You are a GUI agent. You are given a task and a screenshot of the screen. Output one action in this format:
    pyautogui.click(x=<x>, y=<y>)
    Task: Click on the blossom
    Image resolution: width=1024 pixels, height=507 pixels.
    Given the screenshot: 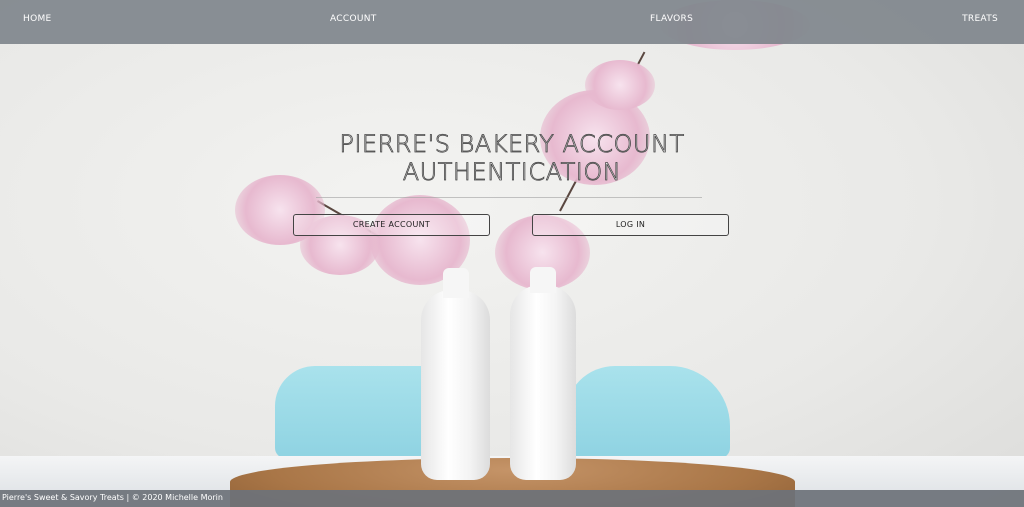 What is the action you would take?
    pyautogui.click(x=620, y=85)
    